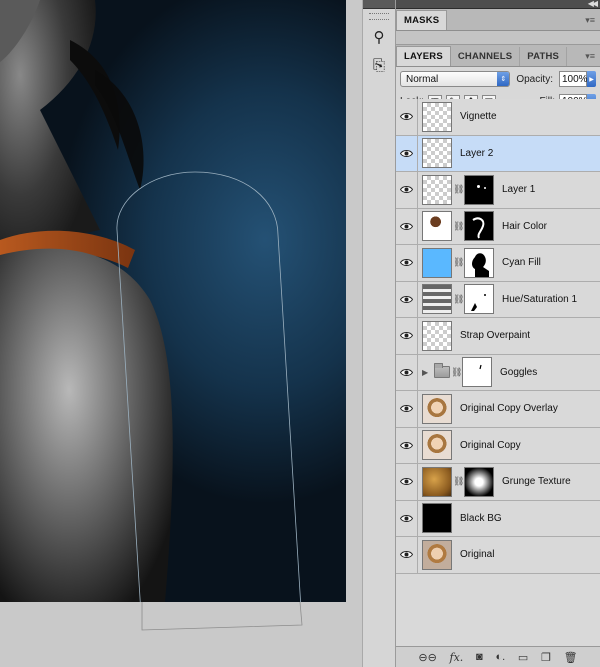  What do you see at coordinates (478, 116) in the screenshot?
I see `layer-name: Vignette` at bounding box center [478, 116].